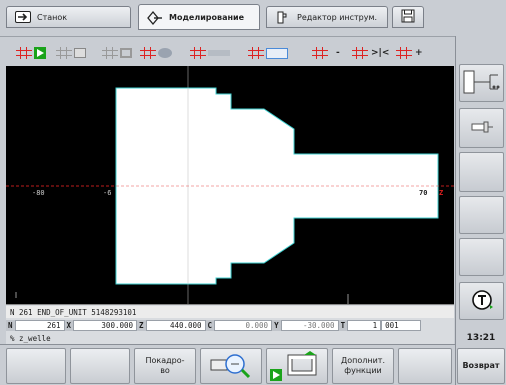 This screenshot has height=385, width=506. What do you see at coordinates (165, 53) in the screenshot?
I see `3d-view-icon` at bounding box center [165, 53].